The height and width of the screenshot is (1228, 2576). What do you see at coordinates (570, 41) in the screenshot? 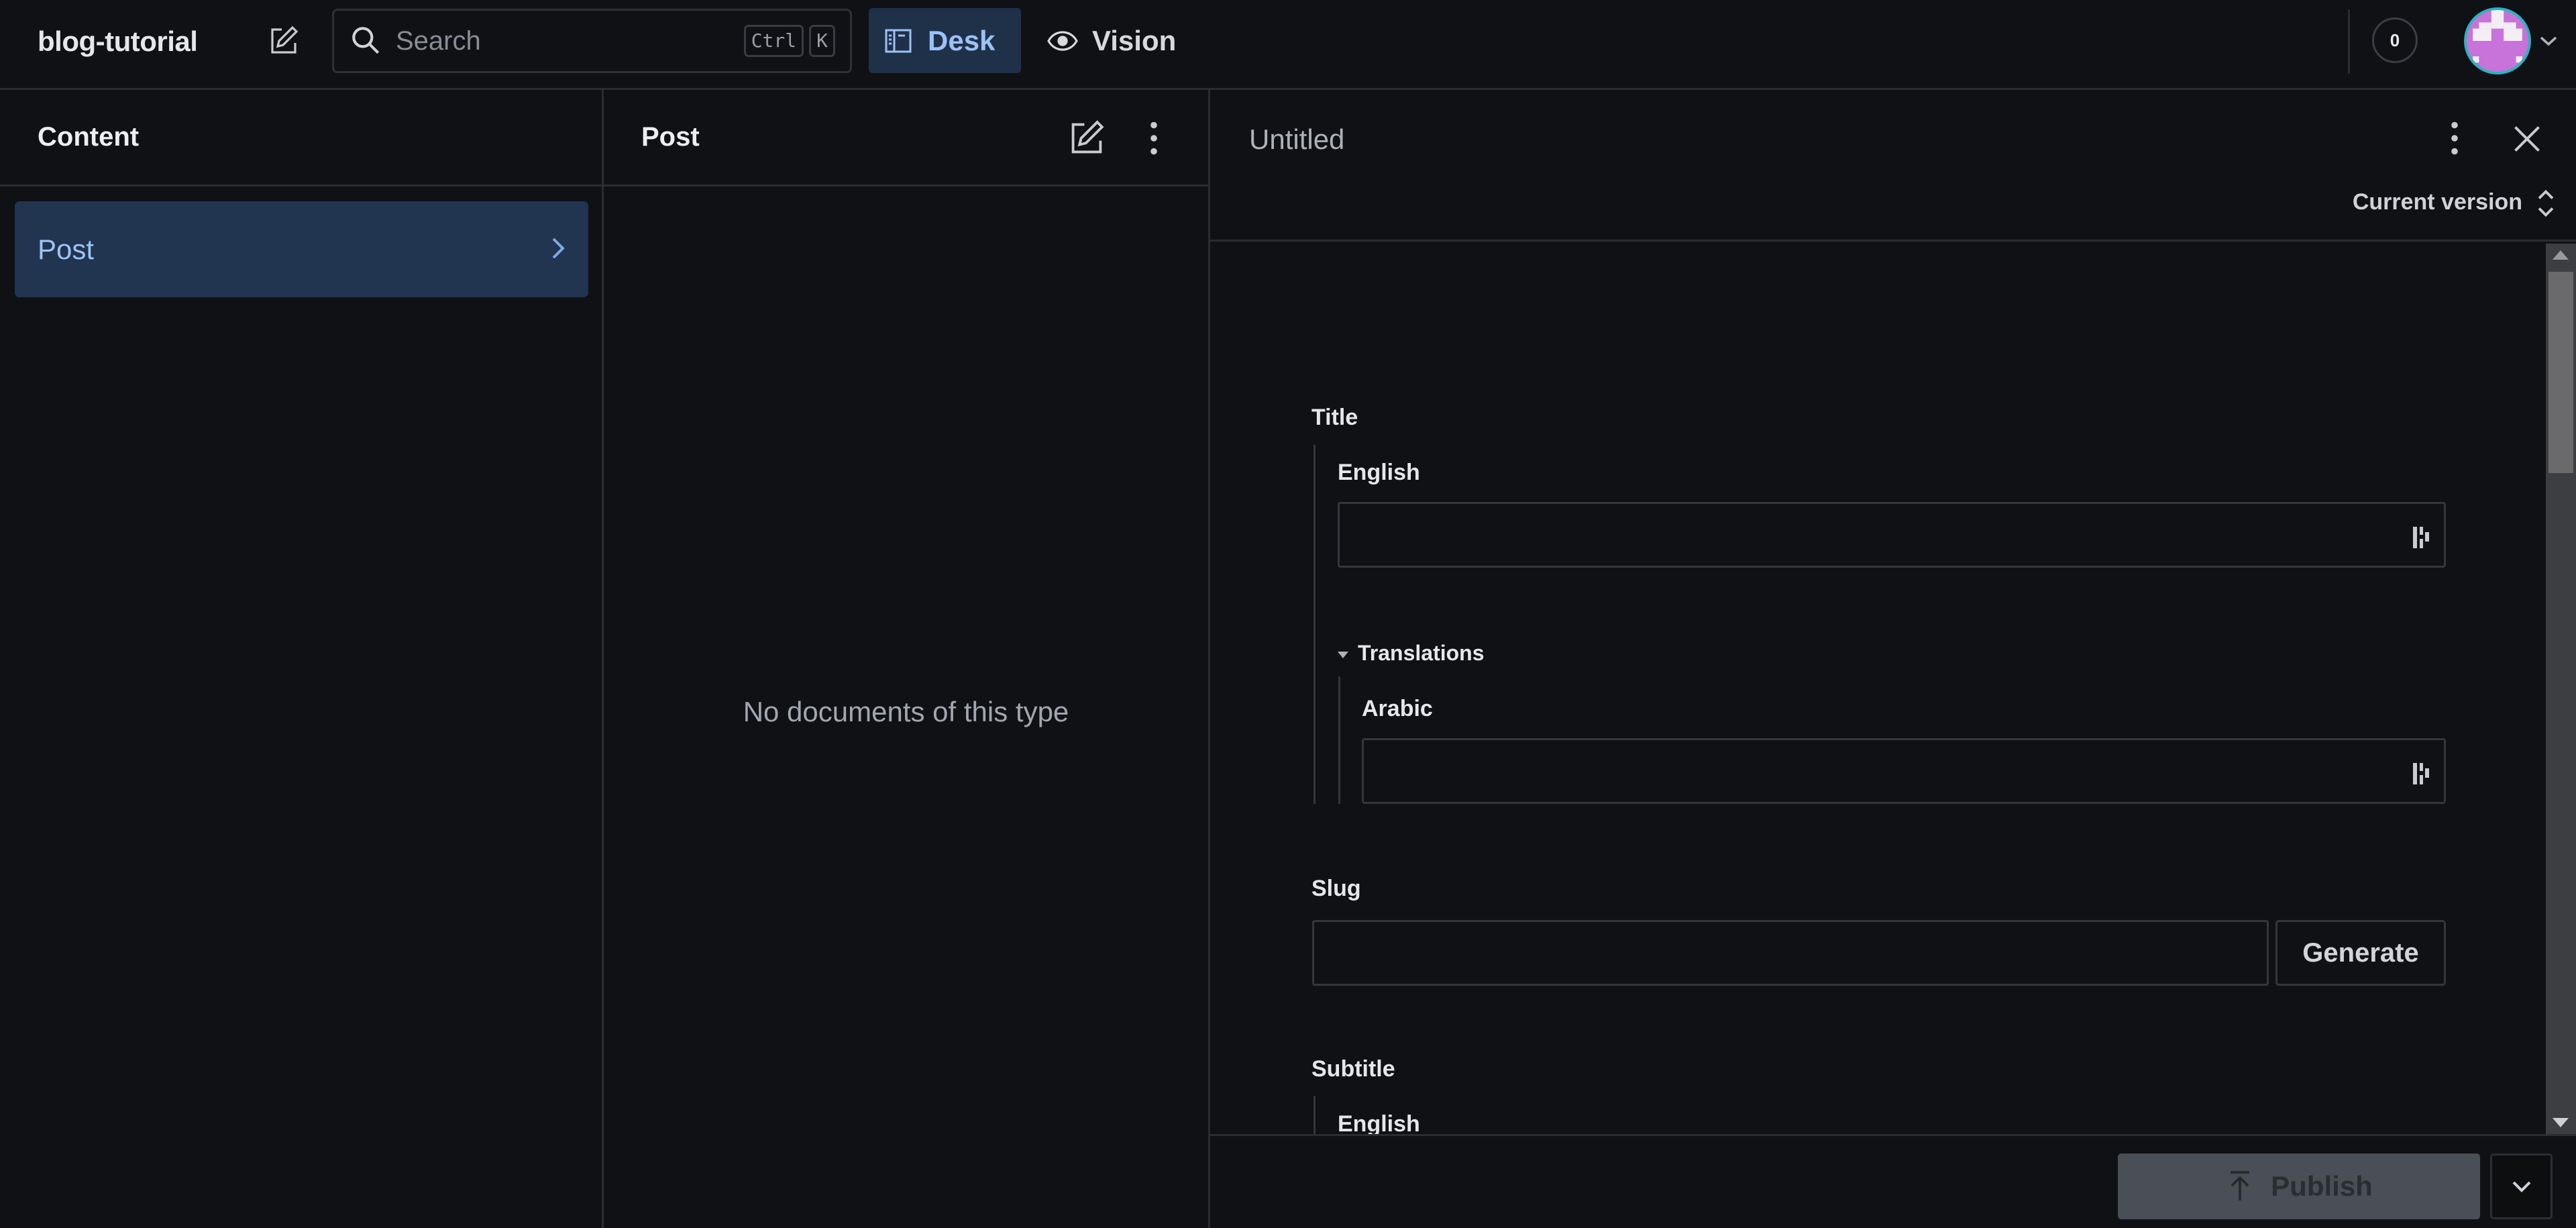
I see `search-input: Search` at bounding box center [570, 41].